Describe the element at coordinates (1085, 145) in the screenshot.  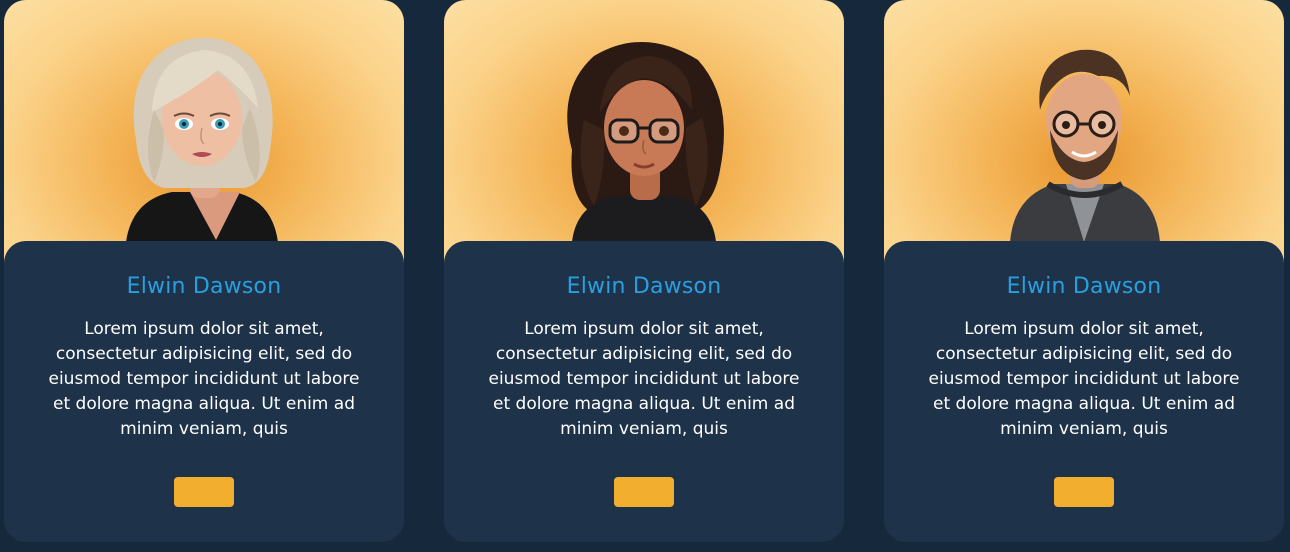
I see `avatar-man-glasses` at that location.